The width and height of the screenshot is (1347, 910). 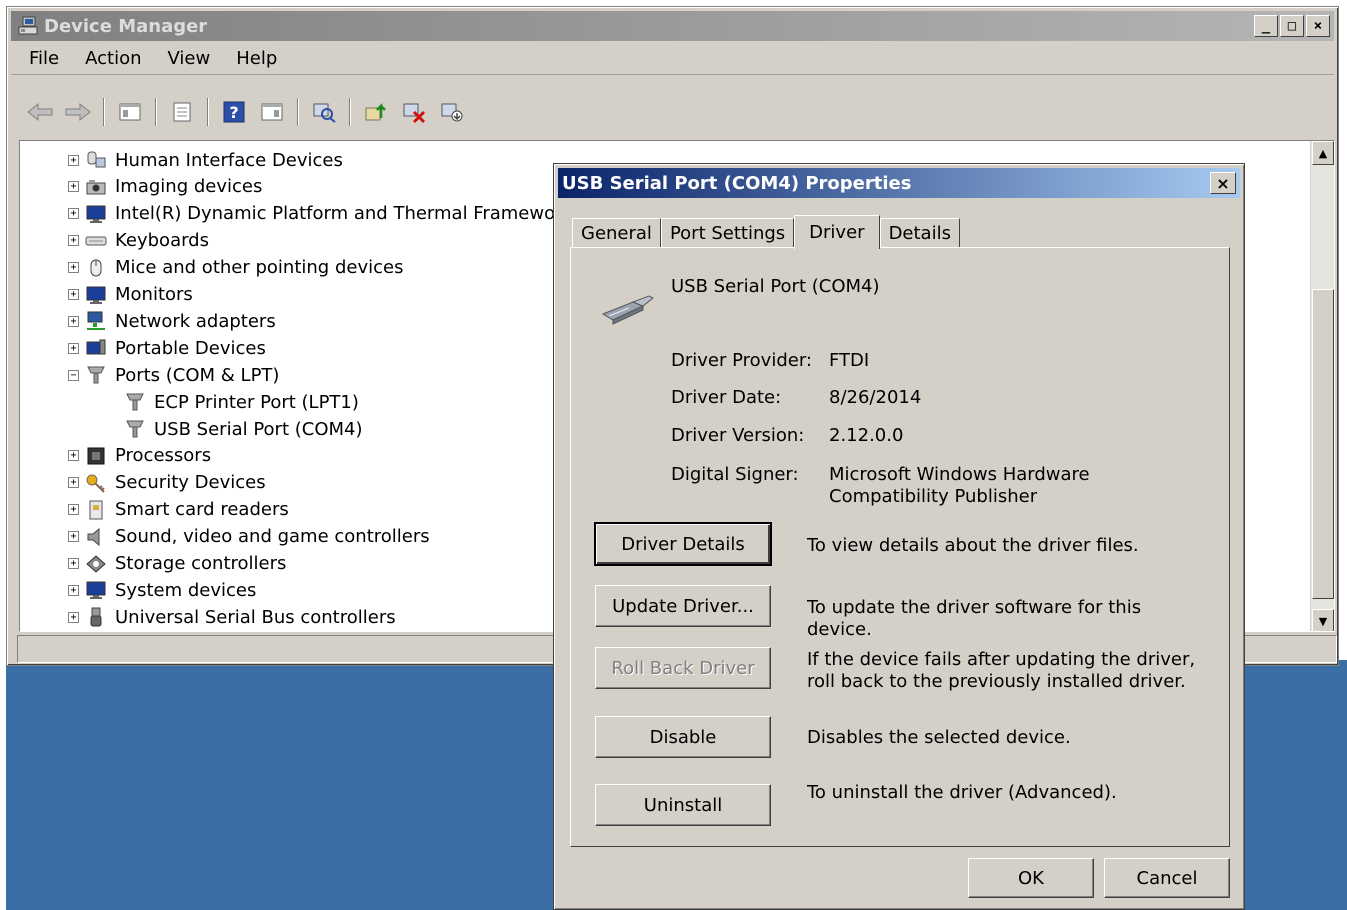 I want to click on uninstall-description: To uninstall the driver (Advanced)., so click(x=962, y=792).